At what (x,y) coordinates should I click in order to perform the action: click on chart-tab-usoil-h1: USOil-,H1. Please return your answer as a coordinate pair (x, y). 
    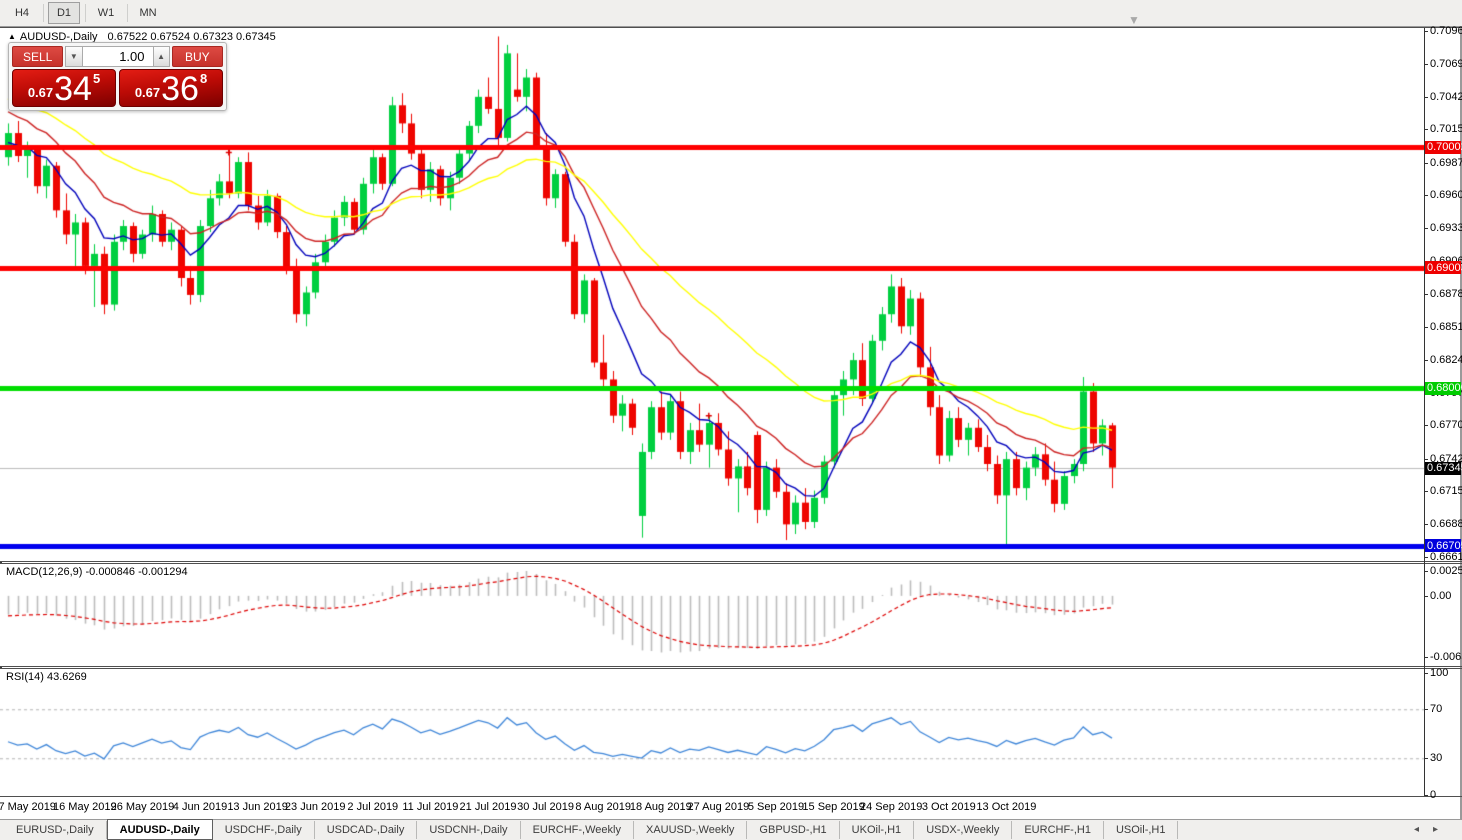
    Looking at the image, I should click on (1141, 830).